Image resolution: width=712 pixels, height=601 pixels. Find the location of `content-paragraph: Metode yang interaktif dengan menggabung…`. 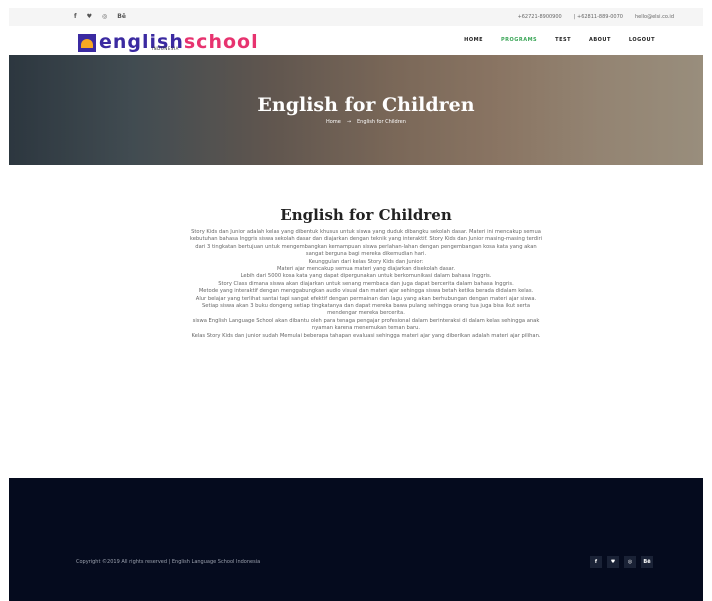

content-paragraph: Metode yang interaktif dengan menggabung… is located at coordinates (366, 291).